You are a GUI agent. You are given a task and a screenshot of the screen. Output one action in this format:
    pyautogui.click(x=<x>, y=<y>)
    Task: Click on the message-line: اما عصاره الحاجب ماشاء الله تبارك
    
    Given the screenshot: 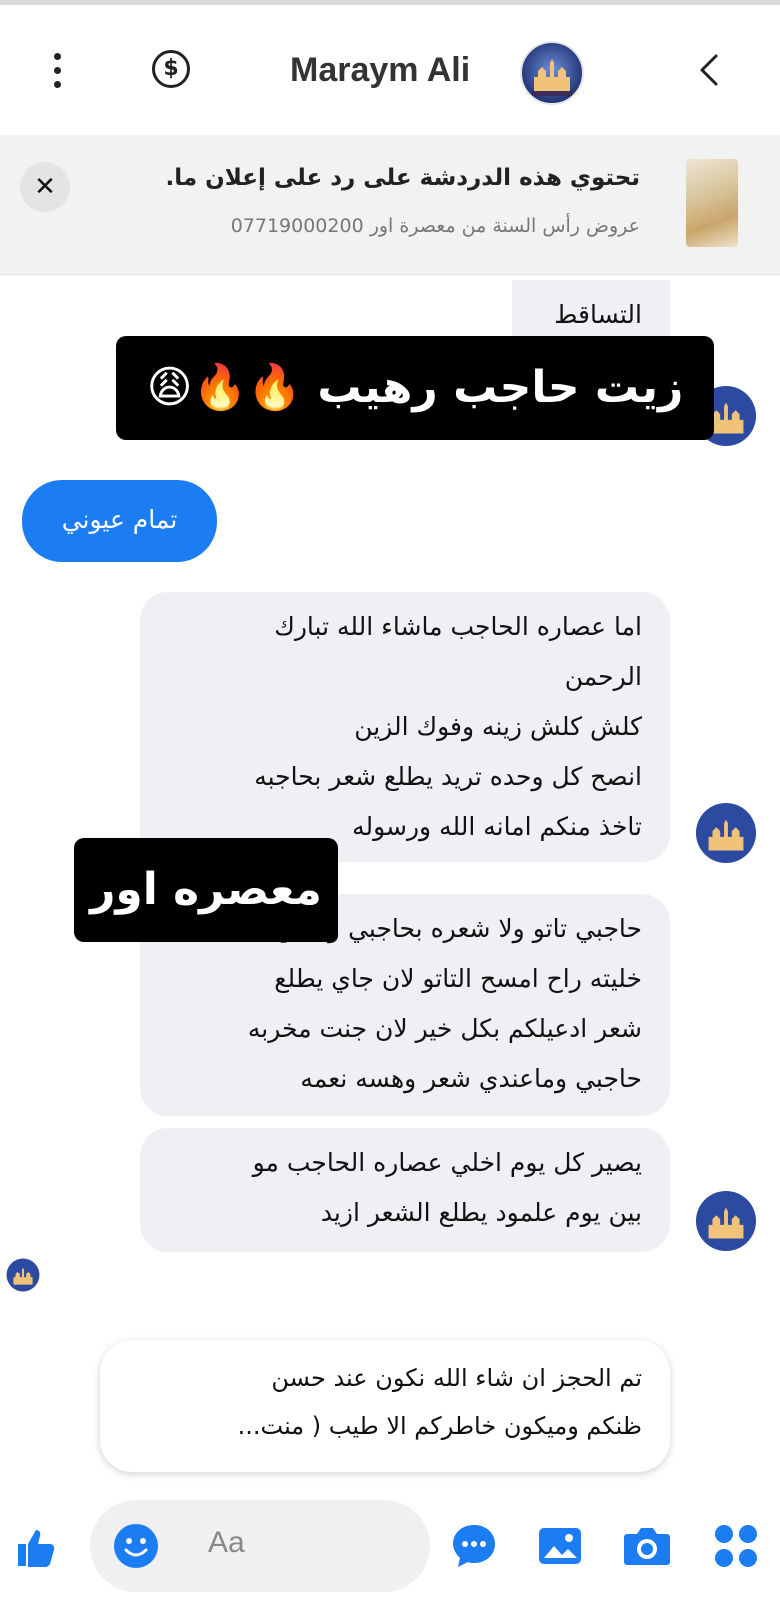 What is the action you would take?
    pyautogui.click(x=458, y=626)
    